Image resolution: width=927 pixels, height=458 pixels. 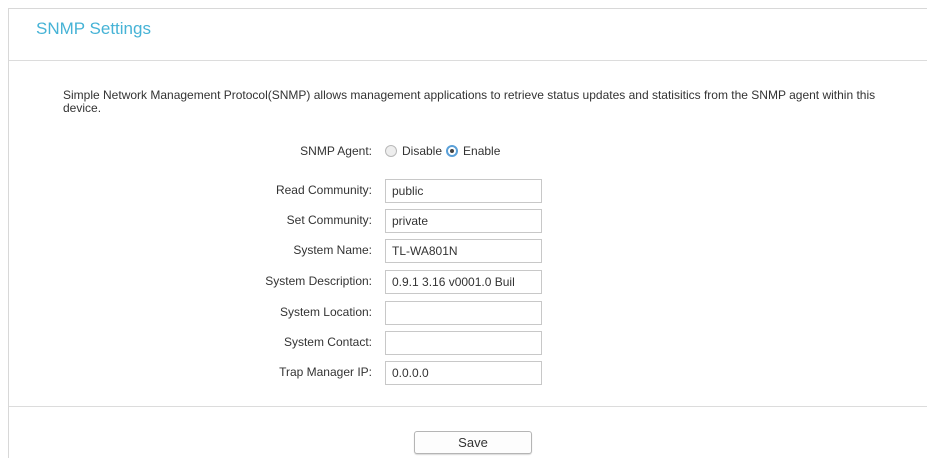 What do you see at coordinates (468, 406) in the screenshot?
I see `footer-divider` at bounding box center [468, 406].